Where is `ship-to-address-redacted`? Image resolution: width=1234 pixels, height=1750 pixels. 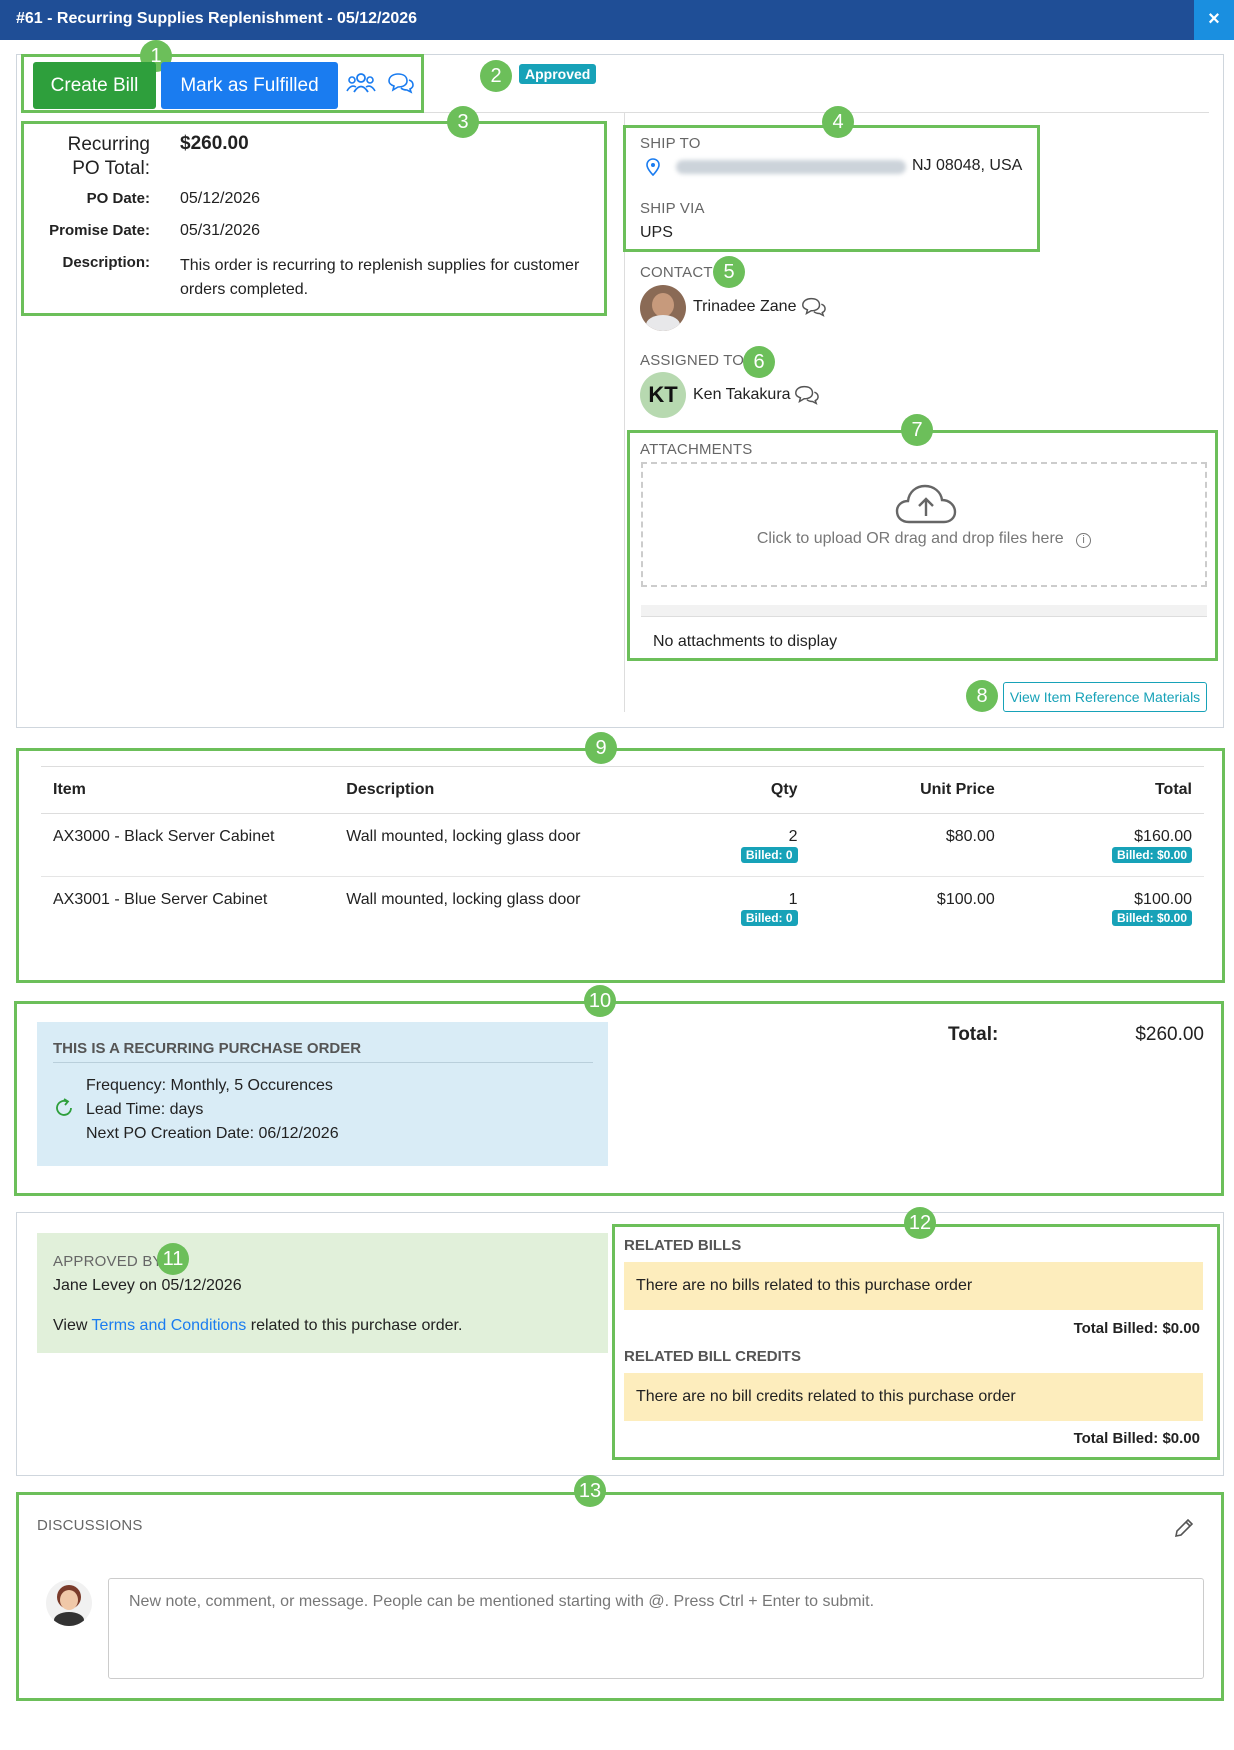 ship-to-address-redacted is located at coordinates (791, 167).